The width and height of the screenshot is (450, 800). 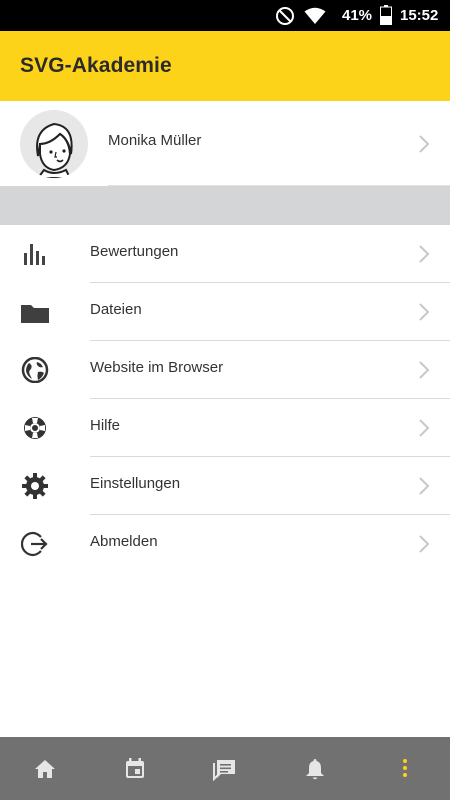 What do you see at coordinates (419, 15) in the screenshot?
I see `clock: 15:52` at bounding box center [419, 15].